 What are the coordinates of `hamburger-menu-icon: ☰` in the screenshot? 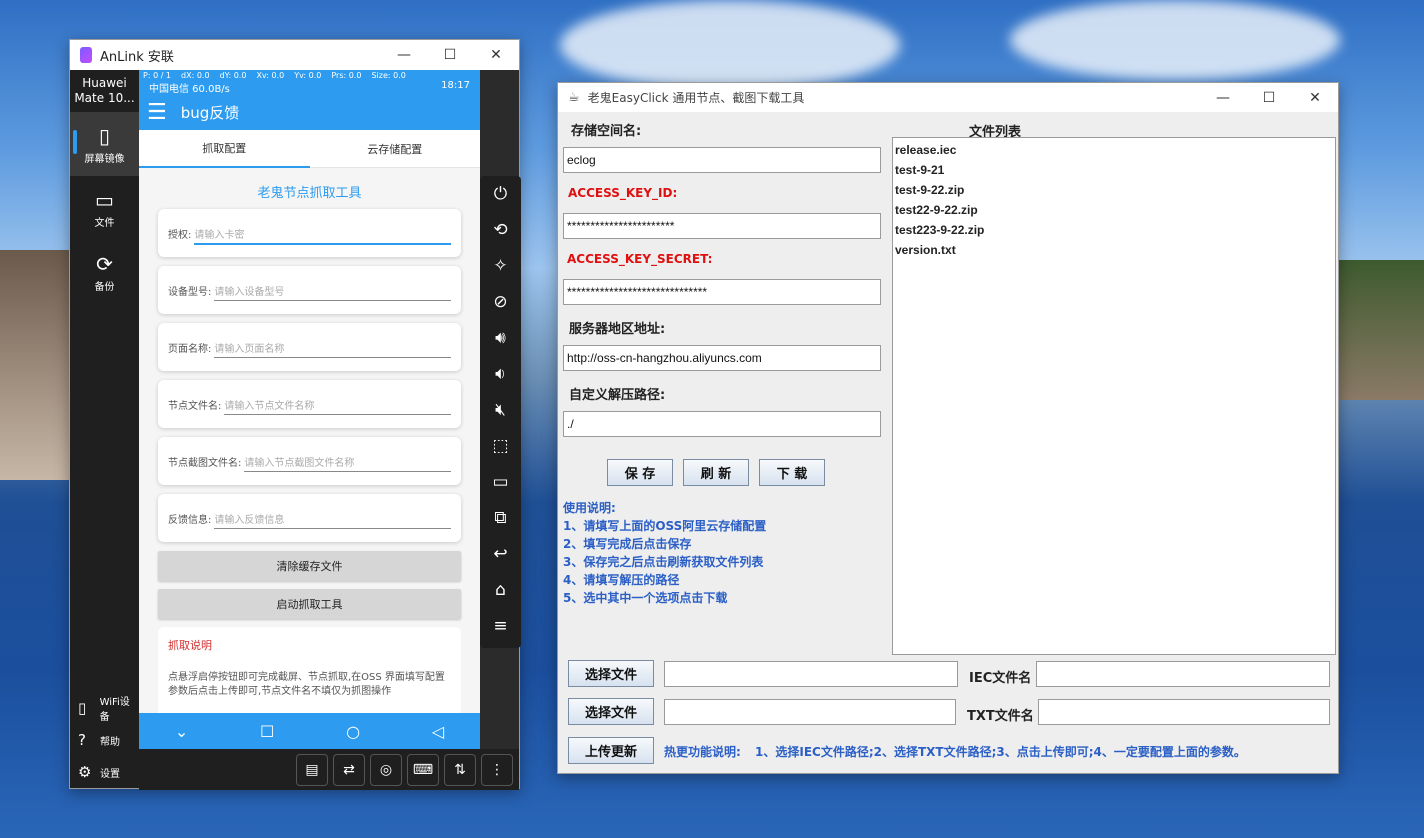 It's located at (157, 112).